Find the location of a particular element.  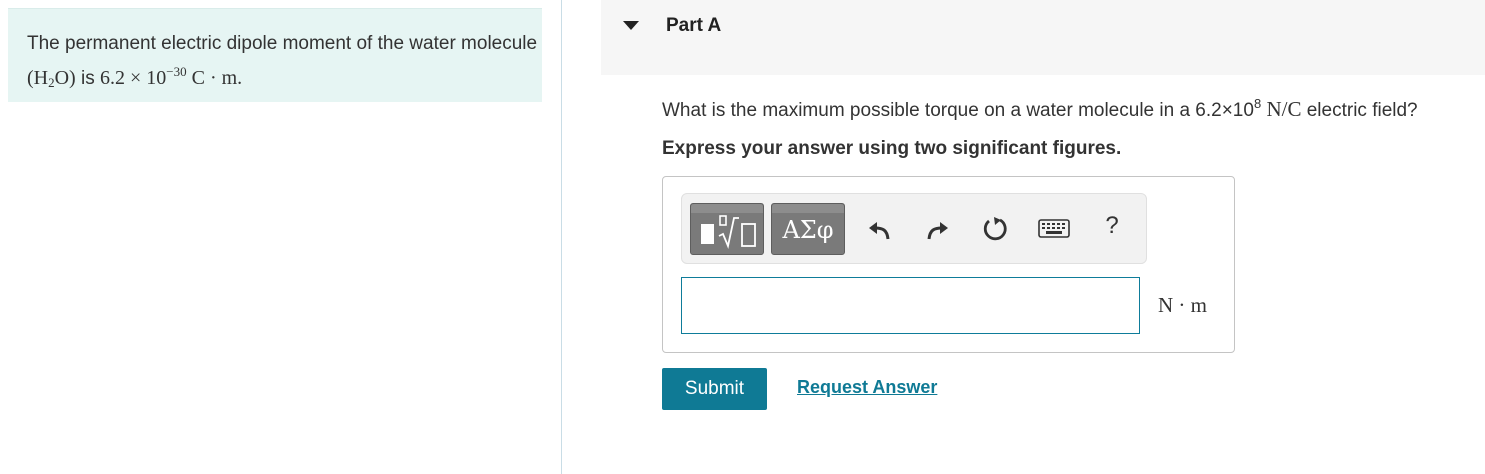

request-answer-link: Request Answer is located at coordinates (867, 387).